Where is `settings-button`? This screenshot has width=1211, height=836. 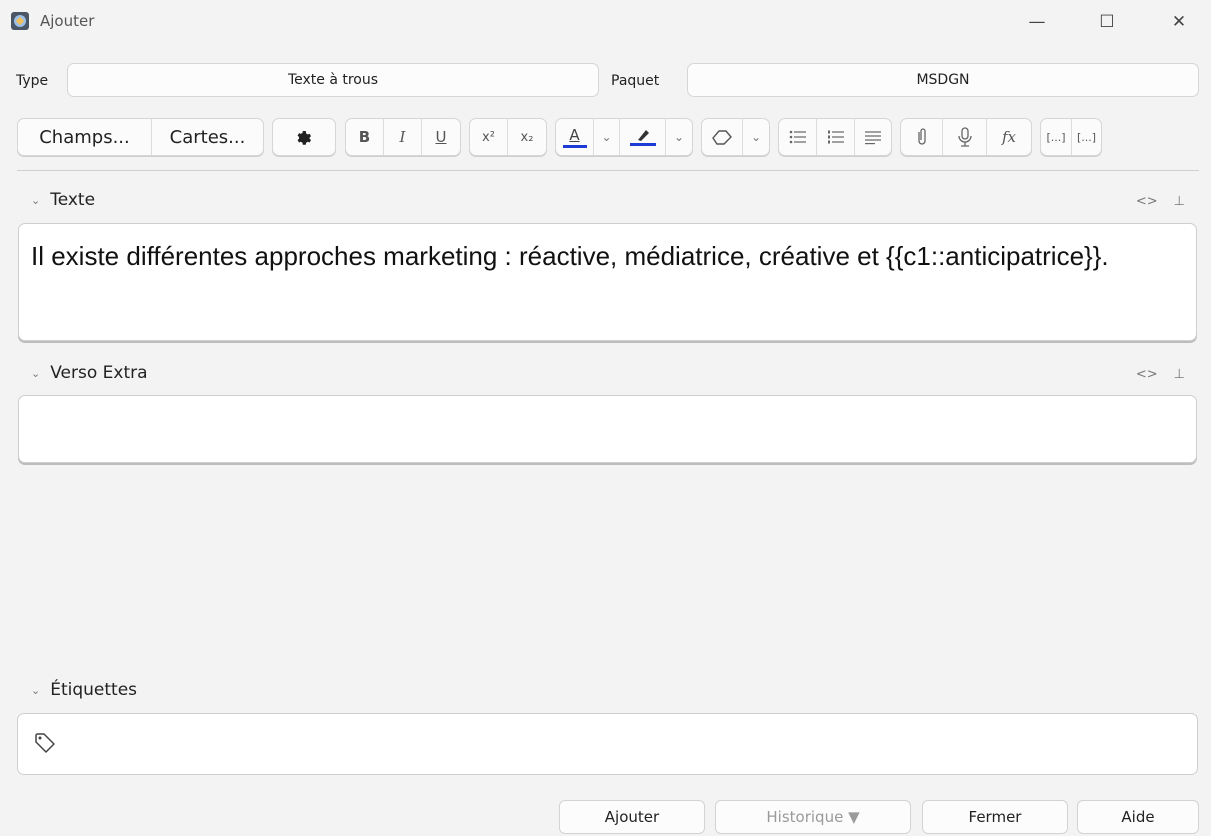
settings-button is located at coordinates (304, 137).